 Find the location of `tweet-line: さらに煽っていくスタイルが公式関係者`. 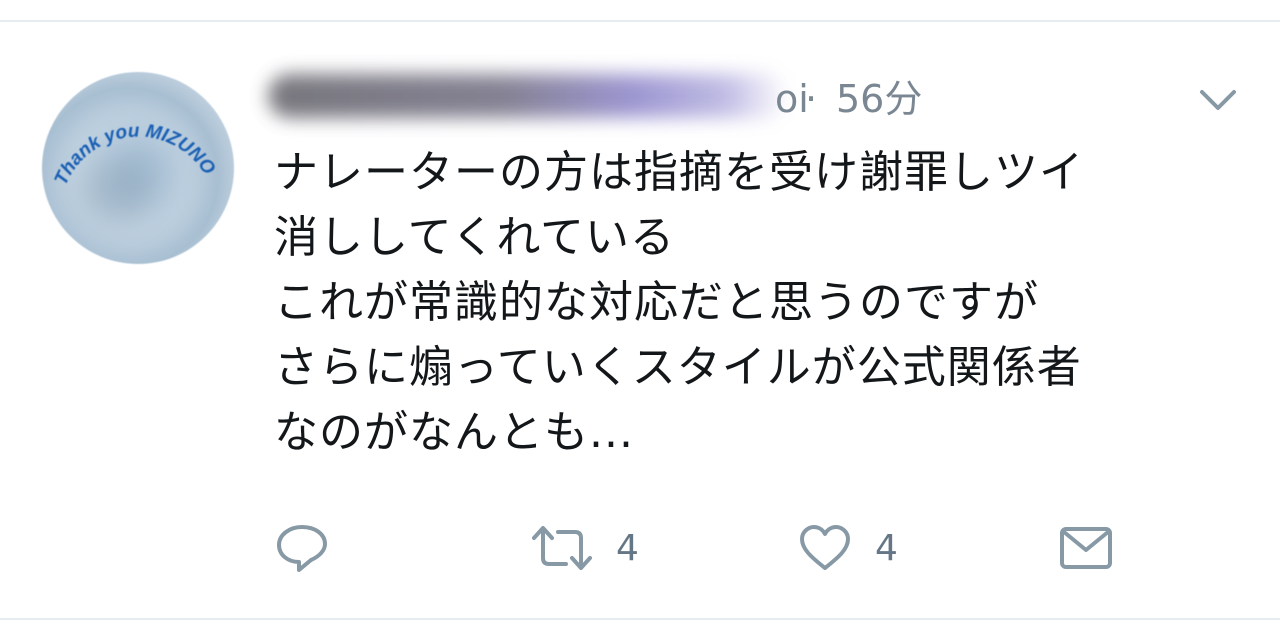

tweet-line: さらに煽っていくスタイルが公式関係者 is located at coordinates (678, 367).